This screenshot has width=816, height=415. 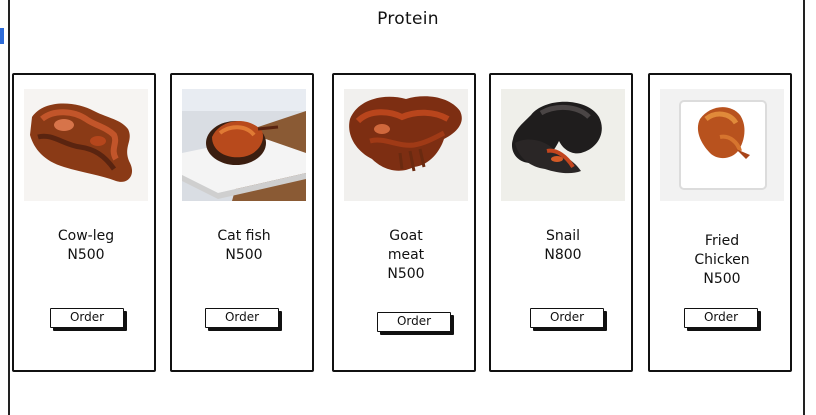 What do you see at coordinates (720, 222) in the screenshot?
I see `product-card-fried-chicken: Fried Chicken N500 Order` at bounding box center [720, 222].